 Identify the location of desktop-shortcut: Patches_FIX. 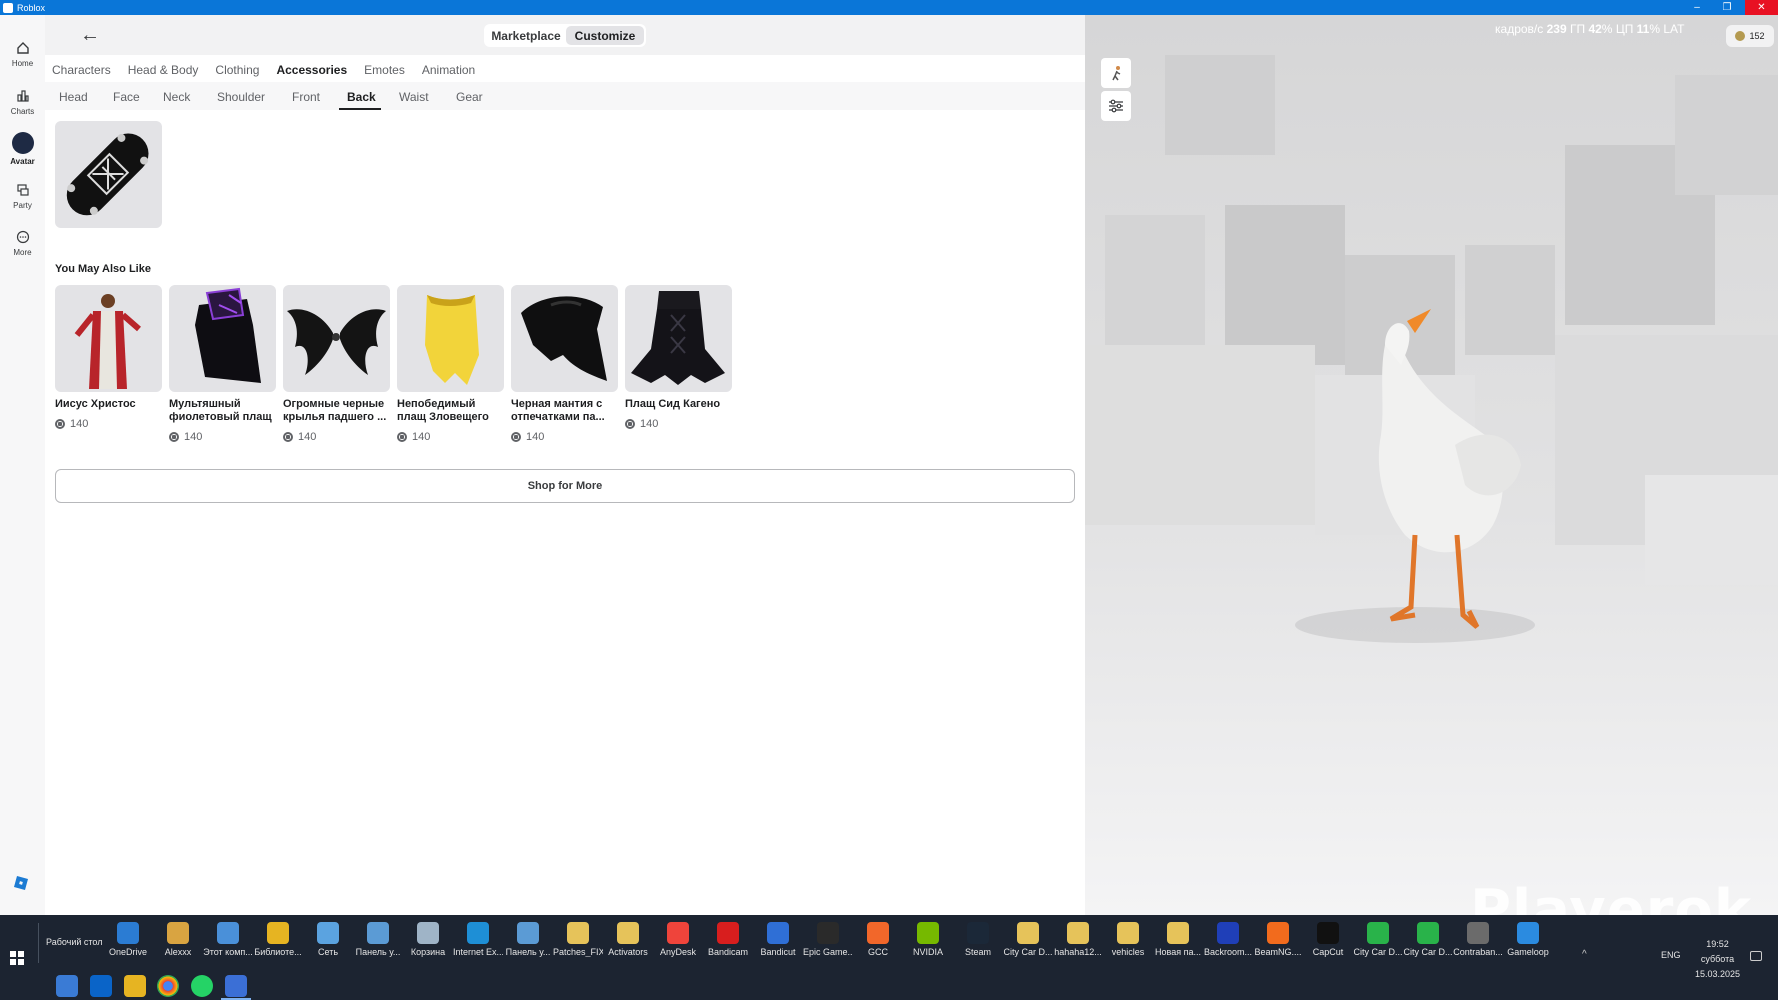
(578, 940).